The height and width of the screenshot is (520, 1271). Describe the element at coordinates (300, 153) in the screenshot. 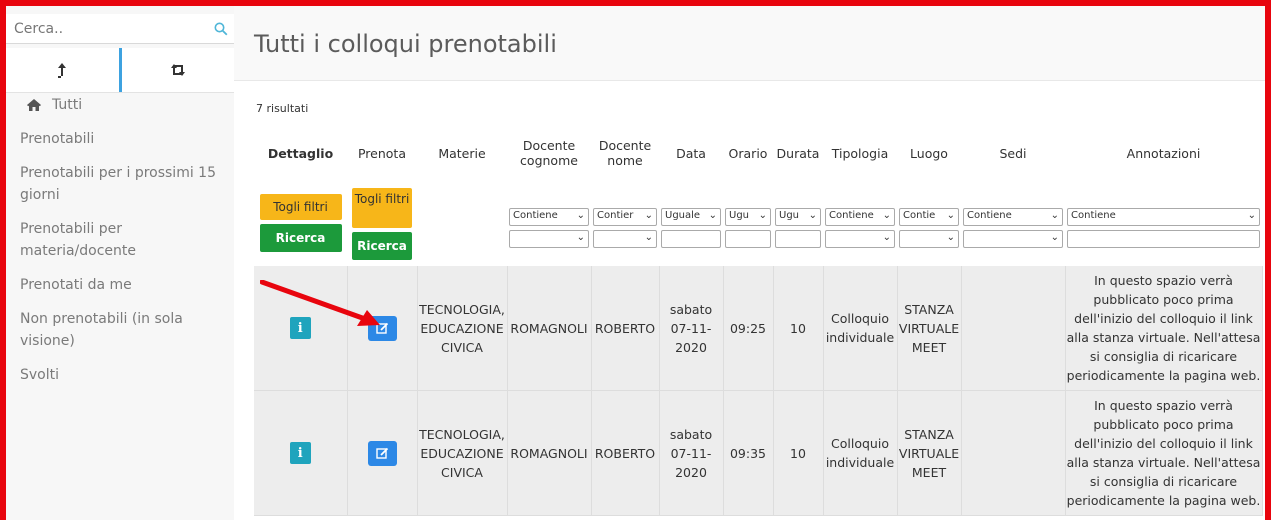

I see `header-dettaglio: Dettaglio` at that location.